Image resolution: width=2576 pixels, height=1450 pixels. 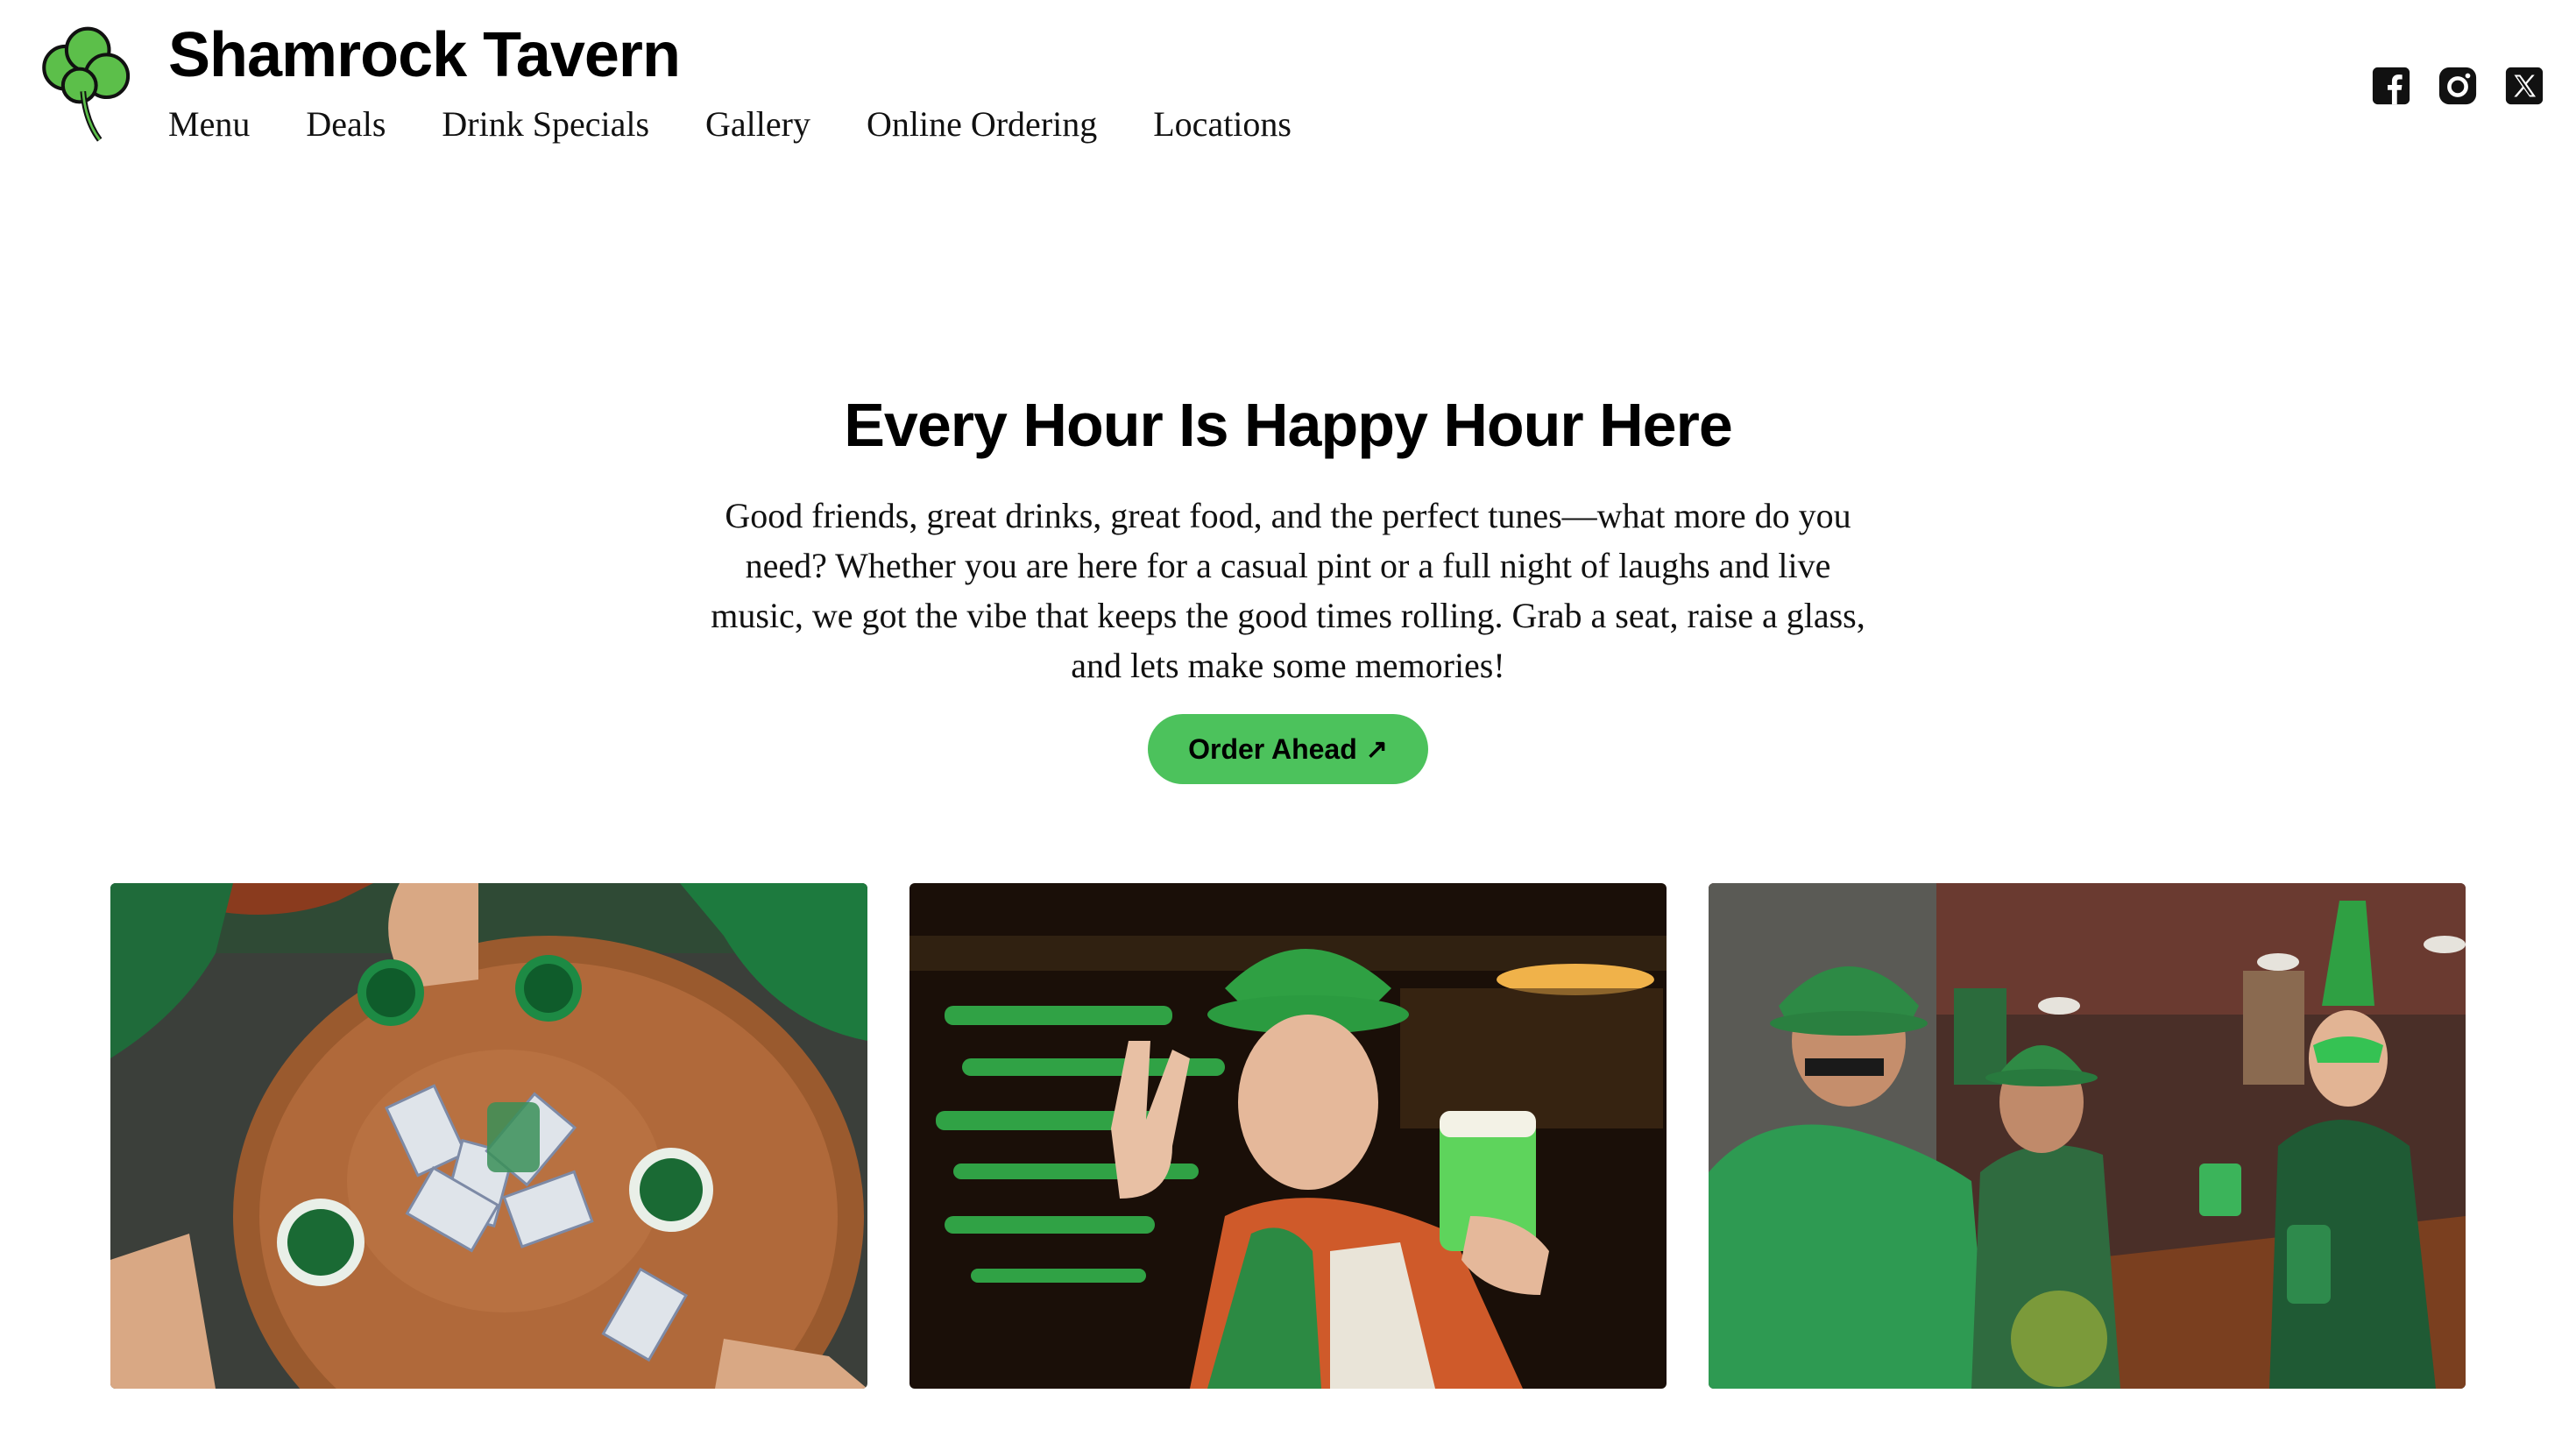 What do you see at coordinates (1288, 425) in the screenshot?
I see `hero-title: Every Hour Is Happy Hour Here` at bounding box center [1288, 425].